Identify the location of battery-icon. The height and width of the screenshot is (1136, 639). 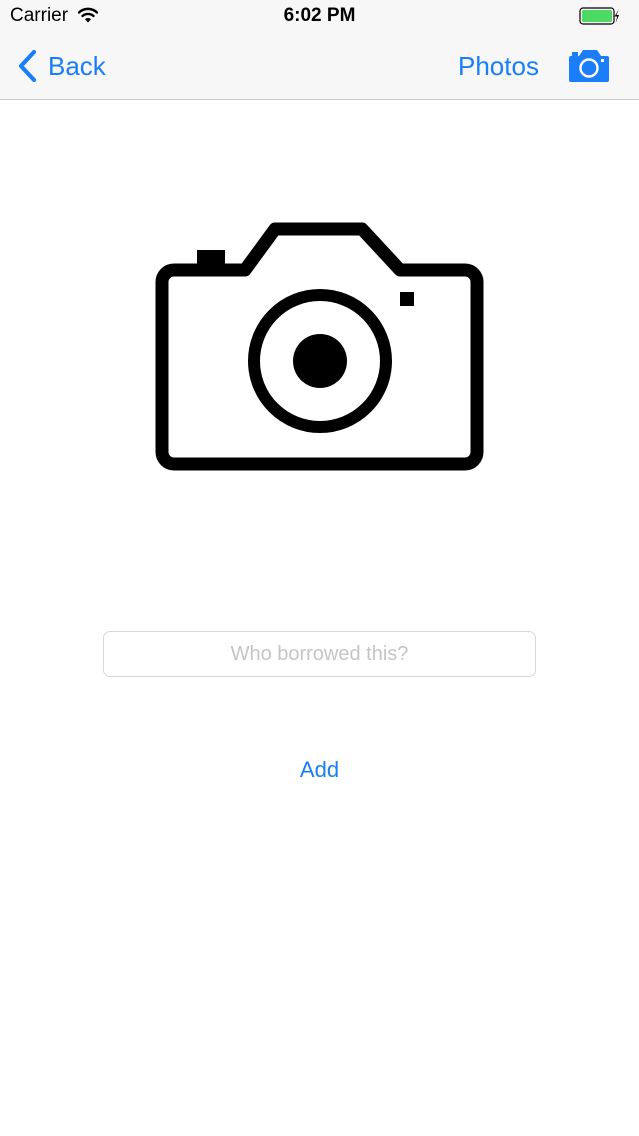
(599, 16).